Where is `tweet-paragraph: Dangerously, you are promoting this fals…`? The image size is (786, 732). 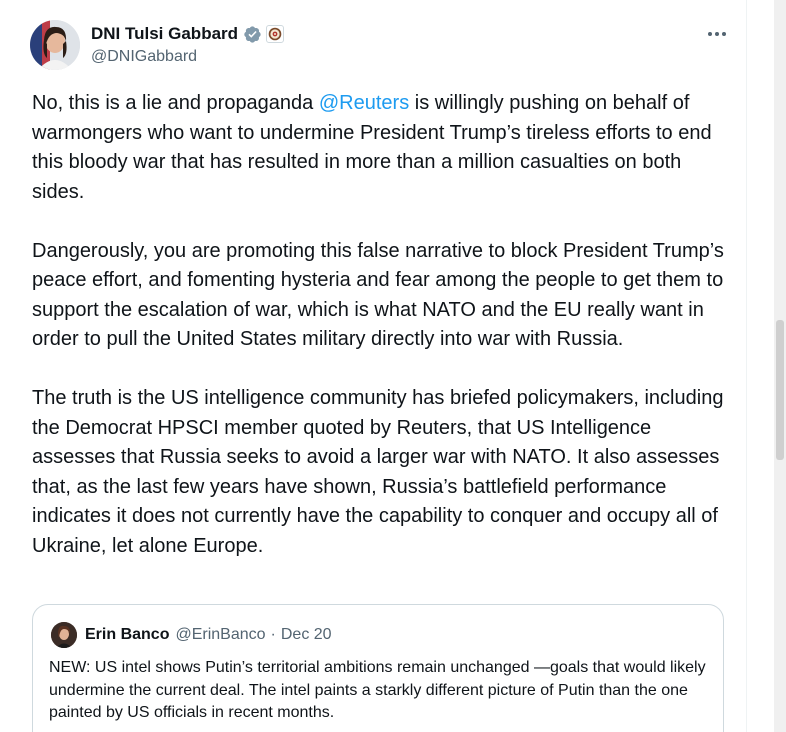
tweet-paragraph: Dangerously, you are promoting this fals… is located at coordinates (378, 295).